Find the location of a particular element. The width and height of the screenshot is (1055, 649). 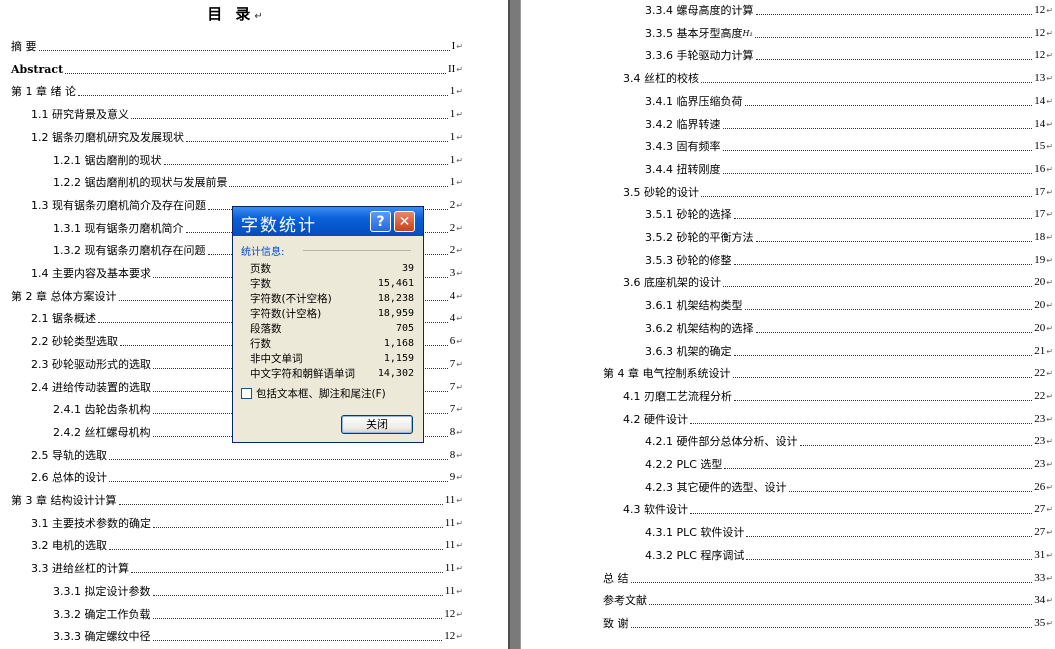

close-button: 关闭 is located at coordinates (377, 424).